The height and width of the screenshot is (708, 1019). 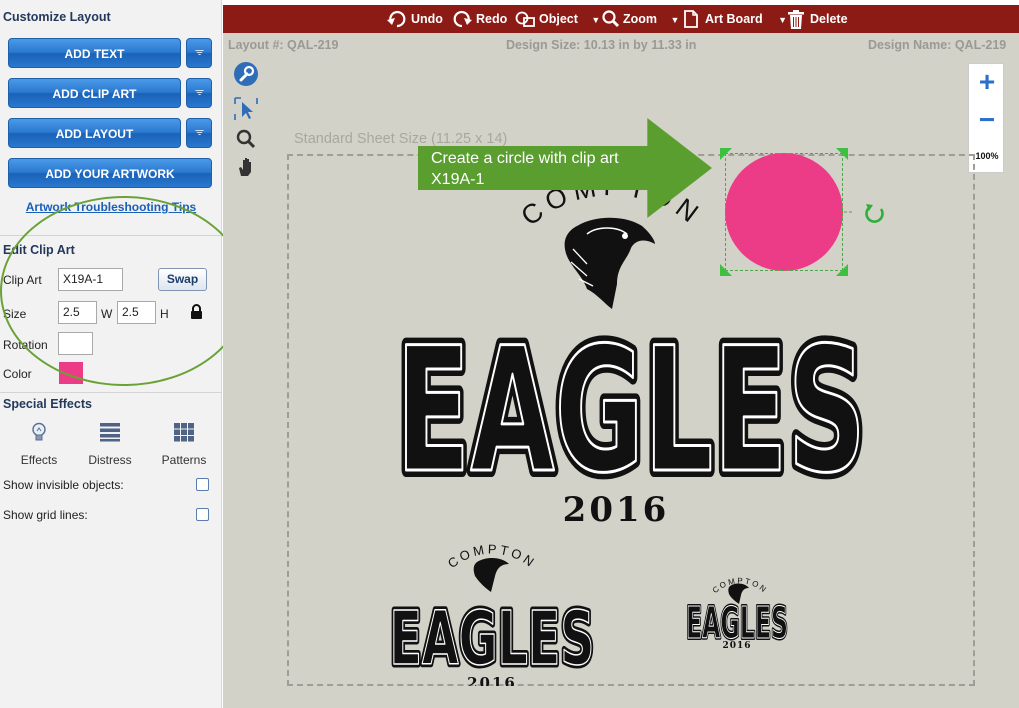 I want to click on redo-icon, so click(x=462, y=19).